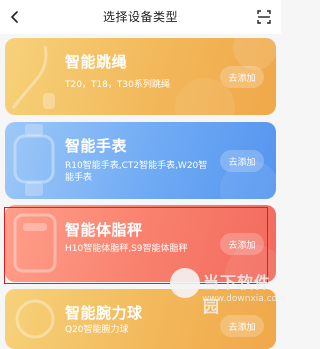  Describe the element at coordinates (96, 146) in the screenshot. I see `device-name: 智能手表` at that location.